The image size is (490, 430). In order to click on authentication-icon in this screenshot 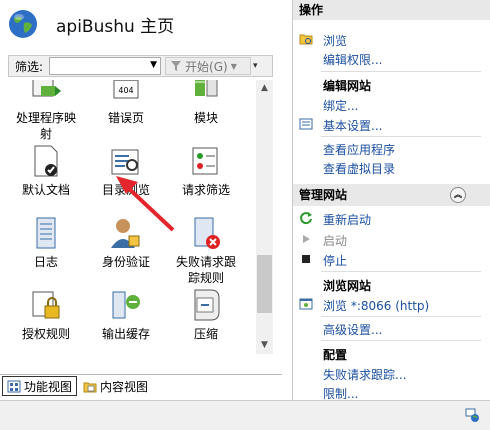, I will do `click(126, 234)`.